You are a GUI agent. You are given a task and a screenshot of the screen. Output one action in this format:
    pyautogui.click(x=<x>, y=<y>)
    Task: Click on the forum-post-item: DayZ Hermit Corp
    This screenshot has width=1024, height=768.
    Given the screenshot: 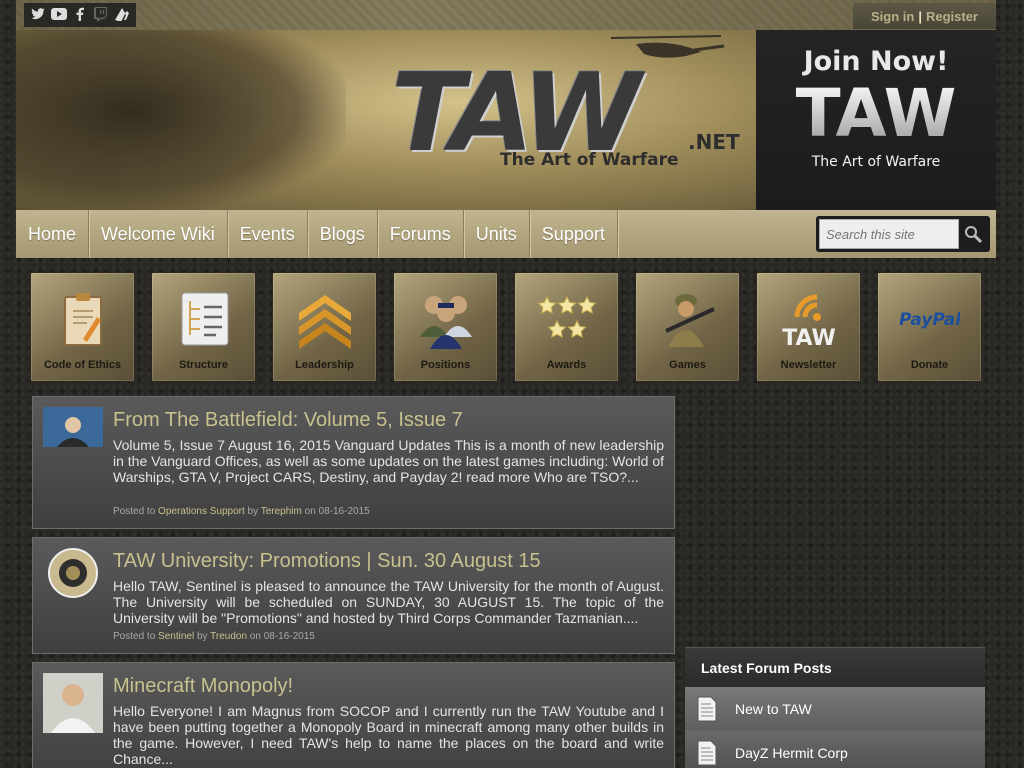 What is the action you would take?
    pyautogui.click(x=835, y=749)
    